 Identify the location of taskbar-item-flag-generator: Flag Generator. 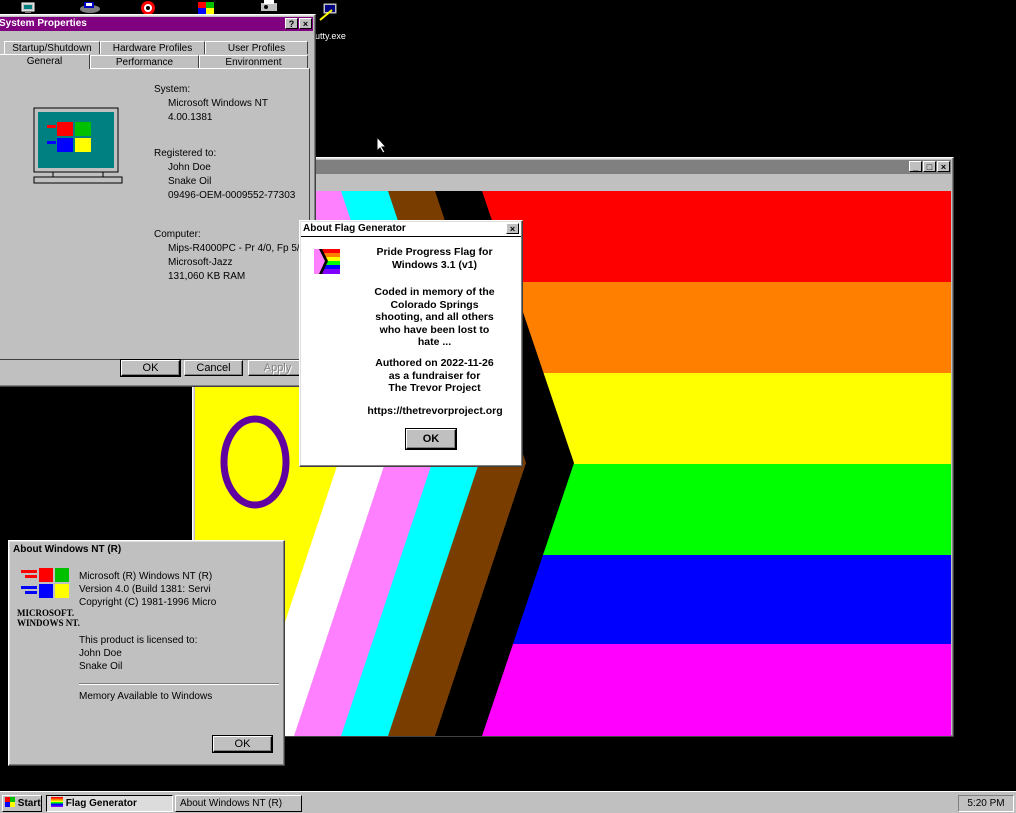
(109, 803).